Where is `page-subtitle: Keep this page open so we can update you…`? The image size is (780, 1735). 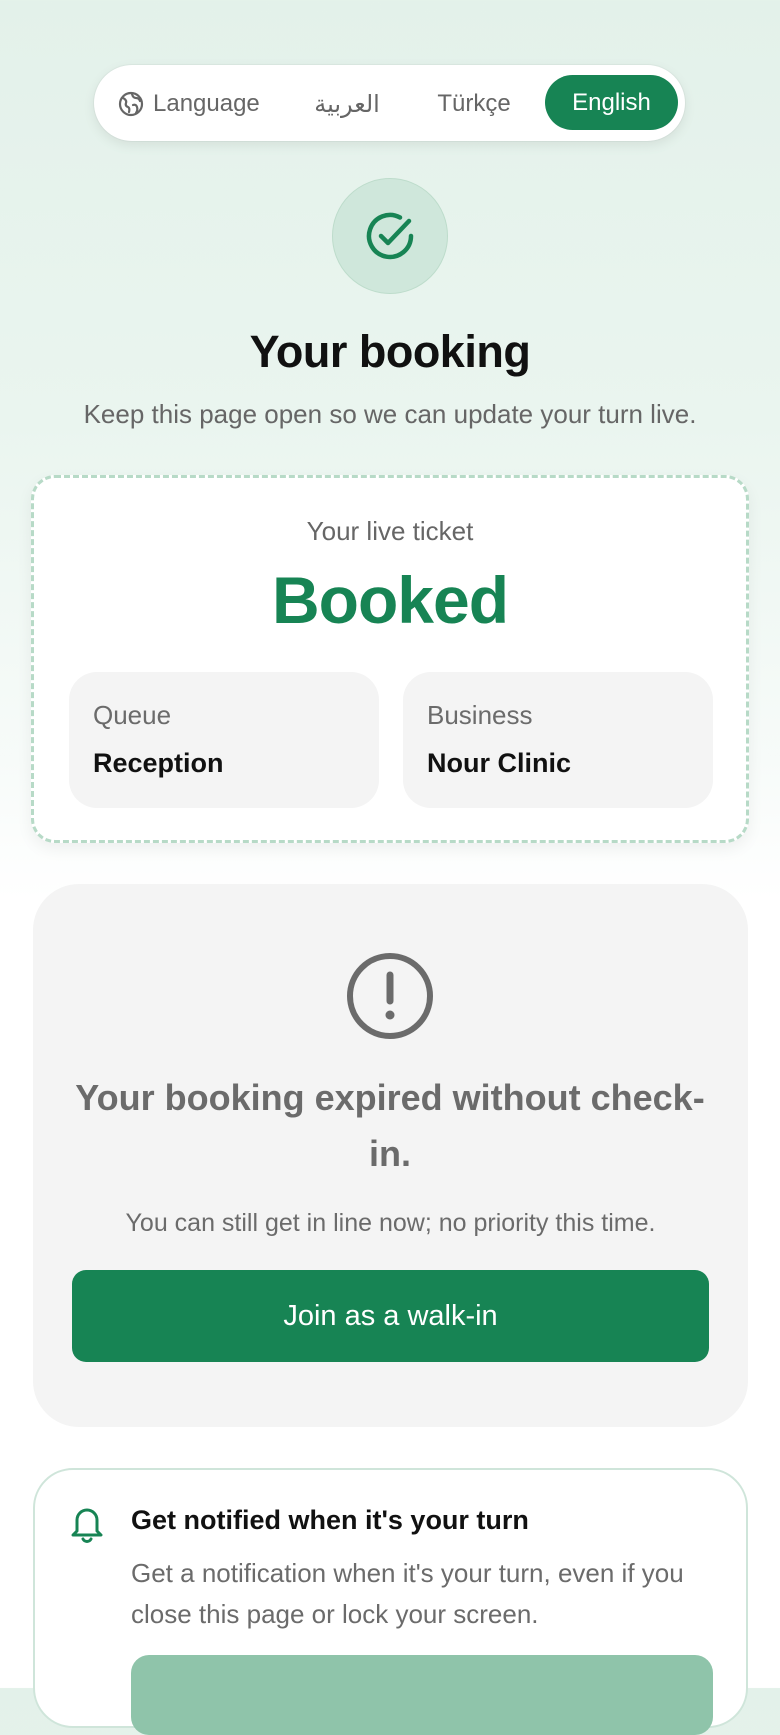 page-subtitle: Keep this page open so we can update you… is located at coordinates (390, 414).